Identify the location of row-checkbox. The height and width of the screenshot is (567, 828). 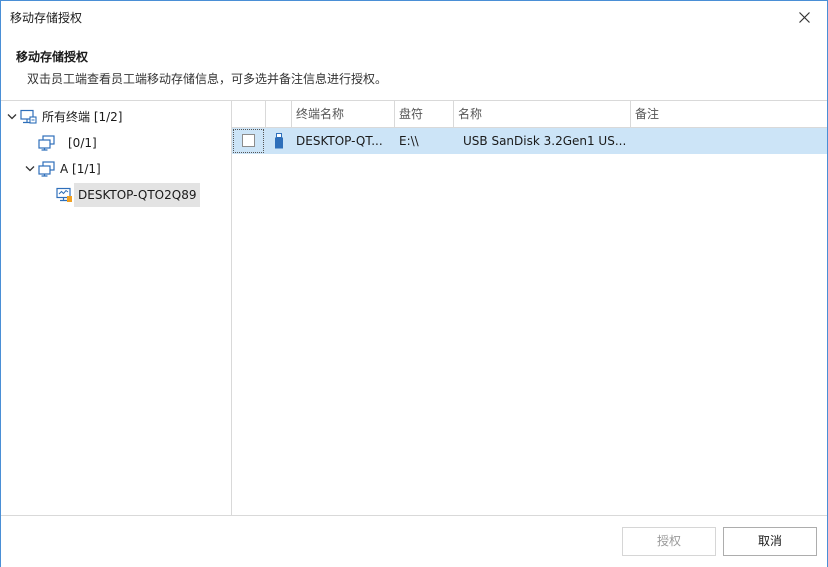
(248, 140).